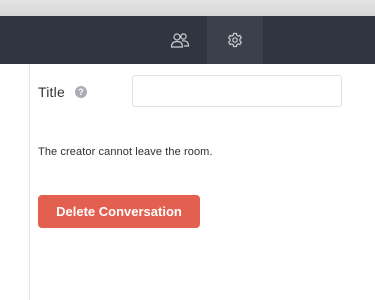 The width and height of the screenshot is (375, 300). I want to click on gear-icon, so click(235, 40).